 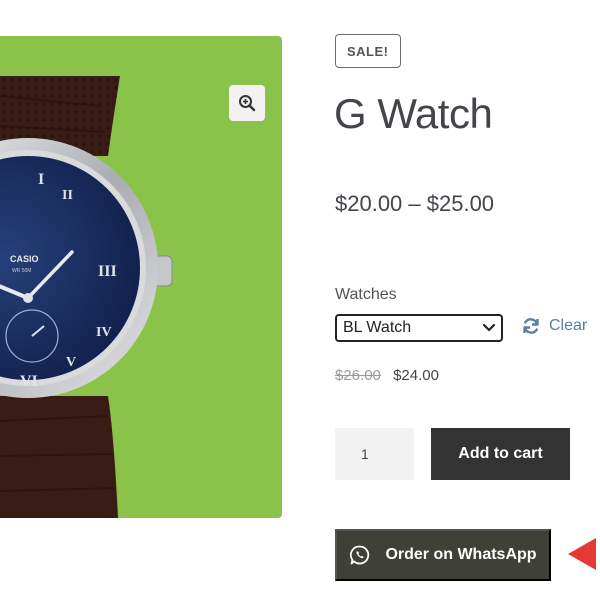 What do you see at coordinates (107, 271) in the screenshot?
I see `svg-text: III` at bounding box center [107, 271].